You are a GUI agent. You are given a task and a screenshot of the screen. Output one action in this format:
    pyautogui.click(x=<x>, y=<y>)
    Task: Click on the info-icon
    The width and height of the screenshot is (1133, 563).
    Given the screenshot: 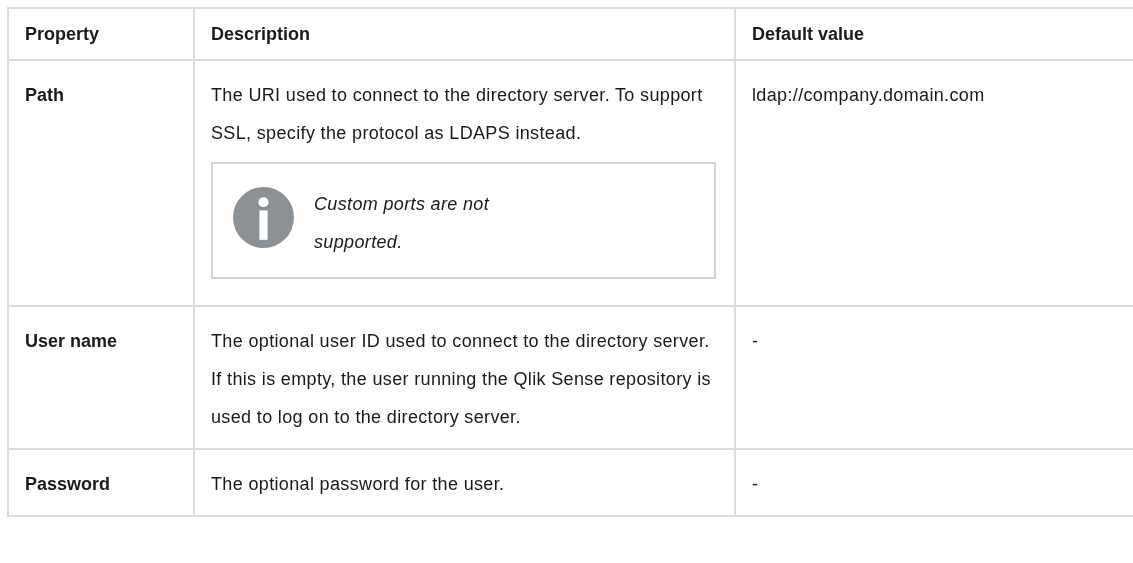 What is the action you would take?
    pyautogui.click(x=263, y=217)
    